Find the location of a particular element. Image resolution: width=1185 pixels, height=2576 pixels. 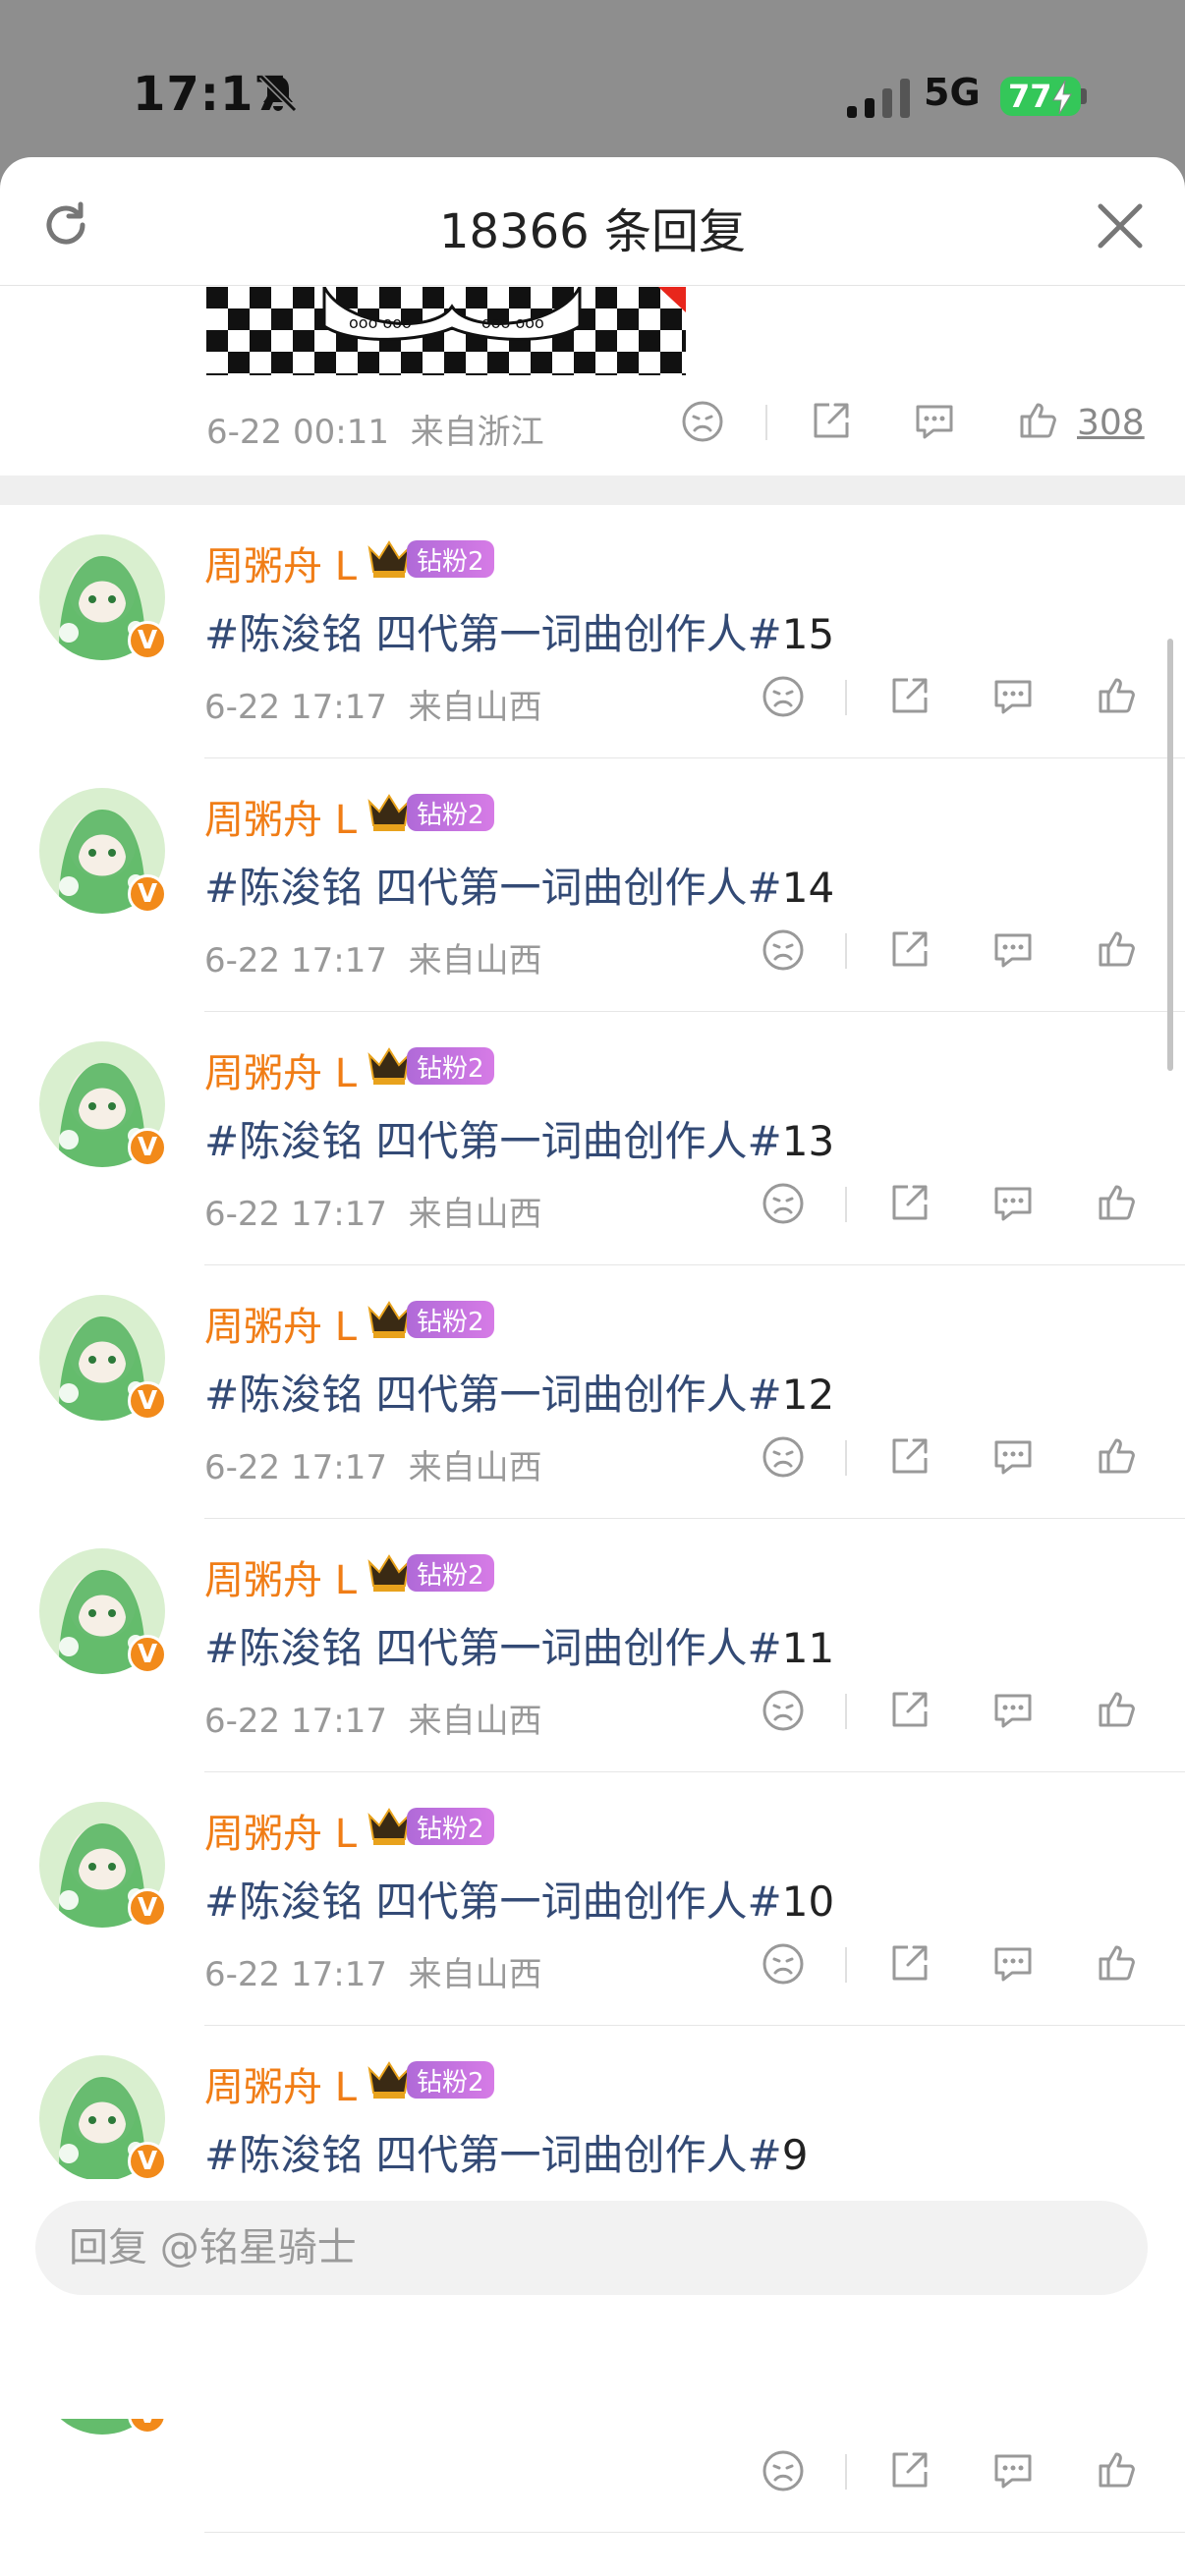

comment-number: 11 is located at coordinates (808, 1648).